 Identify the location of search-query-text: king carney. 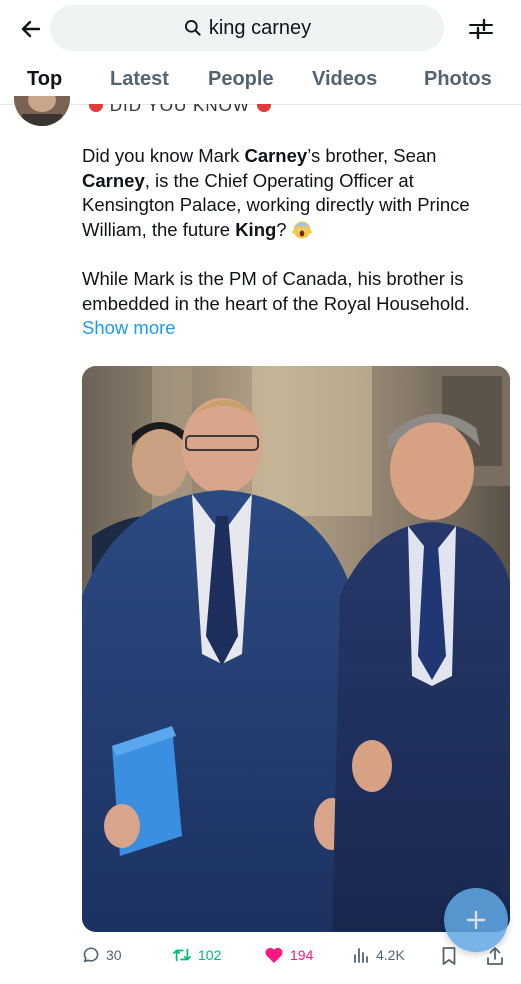
(260, 27).